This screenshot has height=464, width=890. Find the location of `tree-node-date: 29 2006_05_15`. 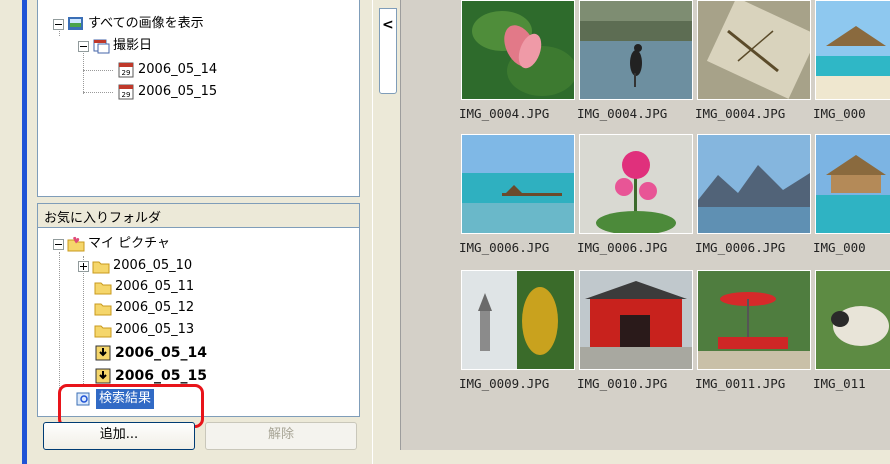

tree-node-date: 29 2006_05_15 is located at coordinates (165, 92).